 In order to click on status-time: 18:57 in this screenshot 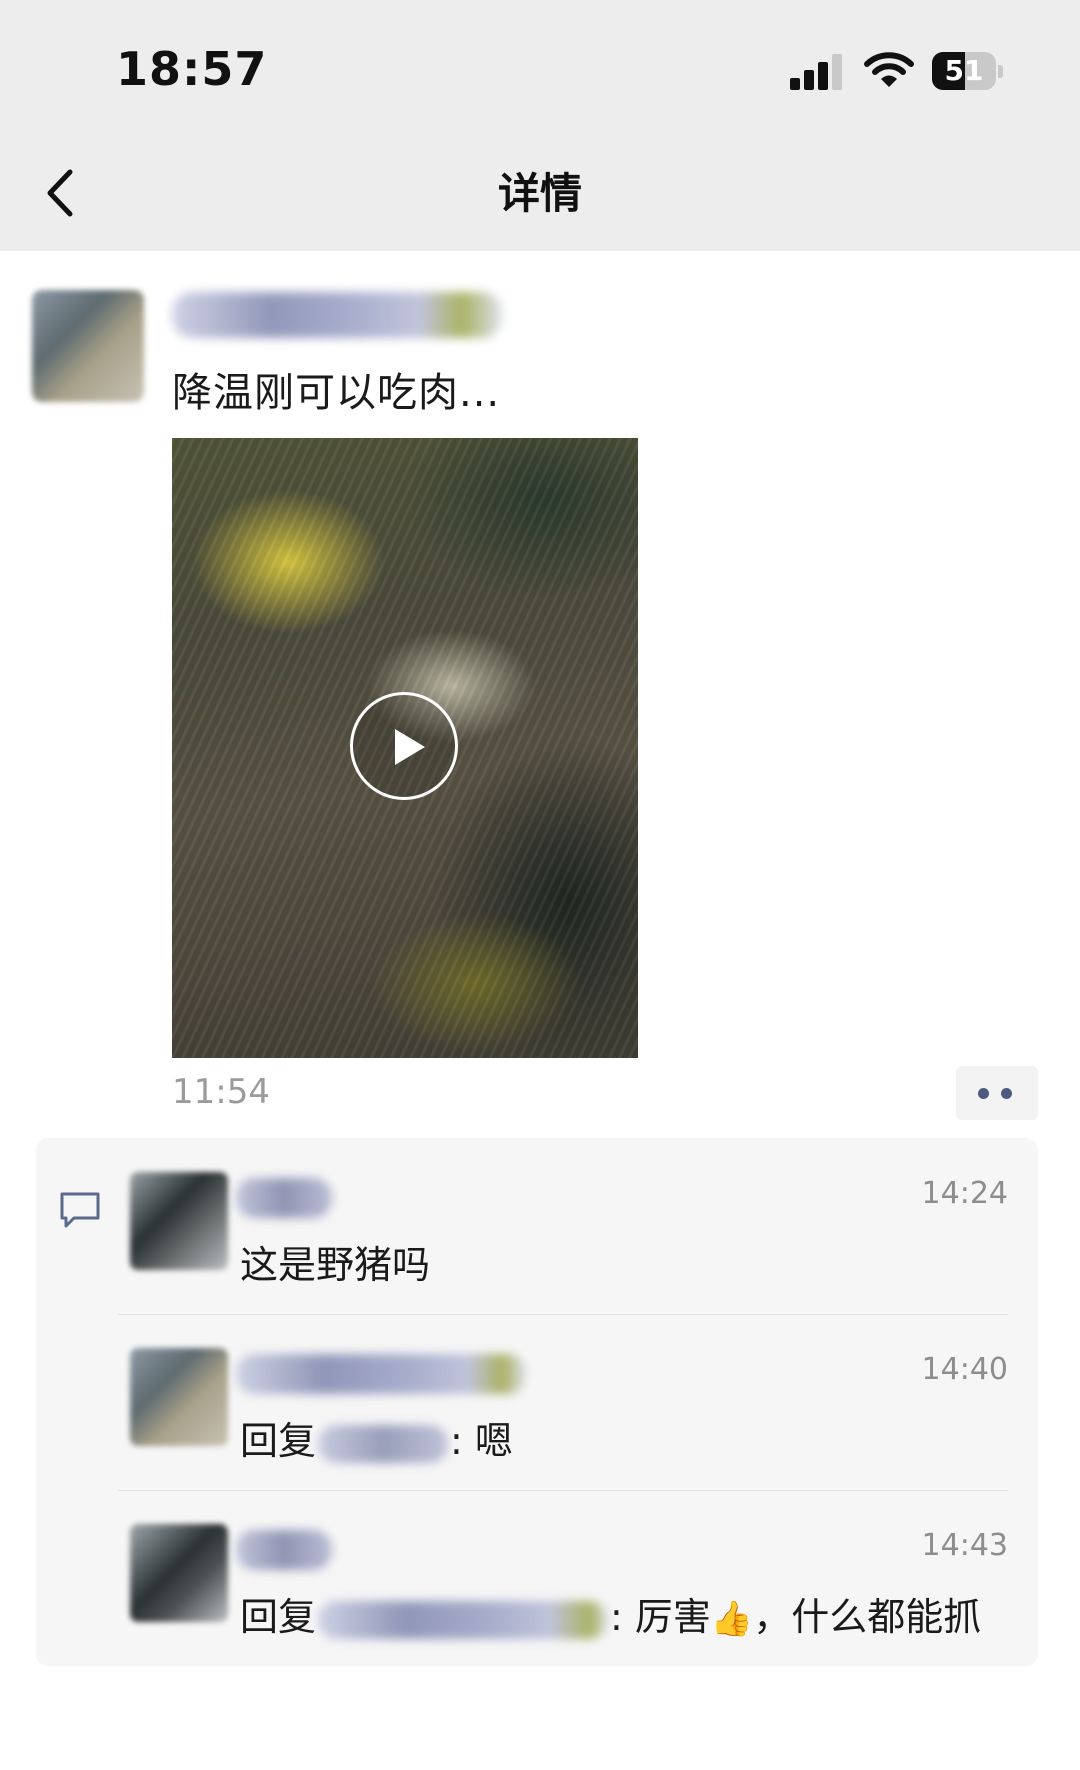, I will do `click(192, 69)`.